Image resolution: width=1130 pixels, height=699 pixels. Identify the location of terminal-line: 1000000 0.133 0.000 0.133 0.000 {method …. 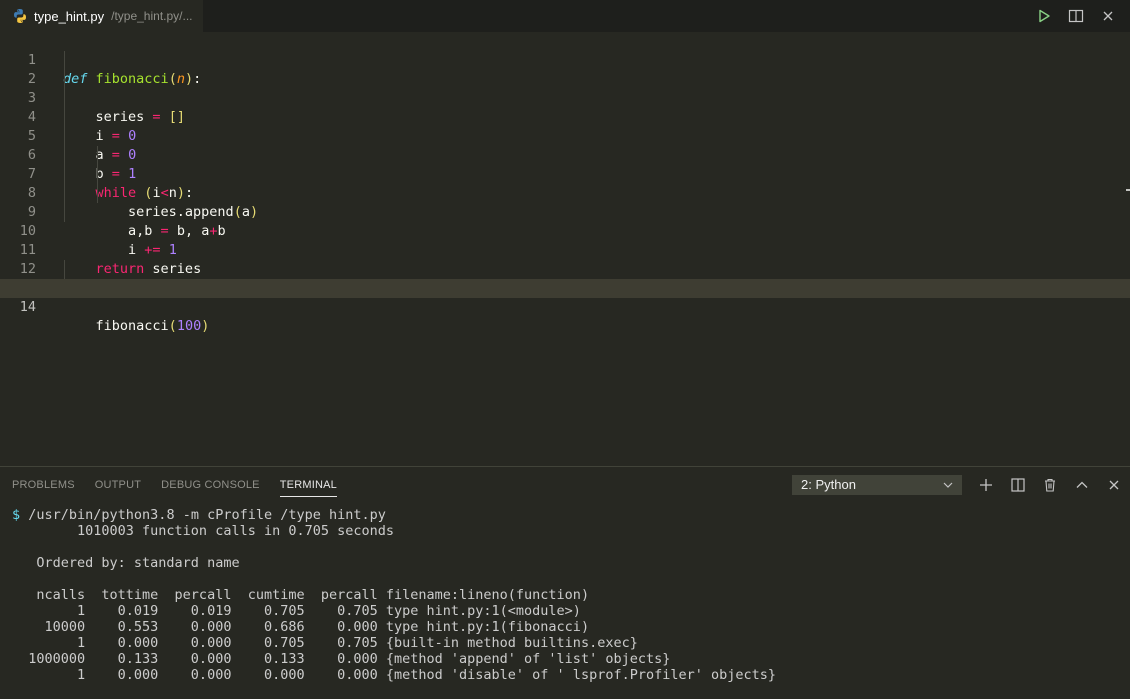
(341, 659).